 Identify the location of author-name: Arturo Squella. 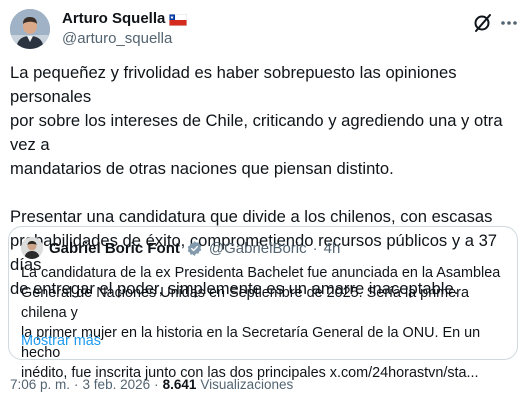
(113, 19).